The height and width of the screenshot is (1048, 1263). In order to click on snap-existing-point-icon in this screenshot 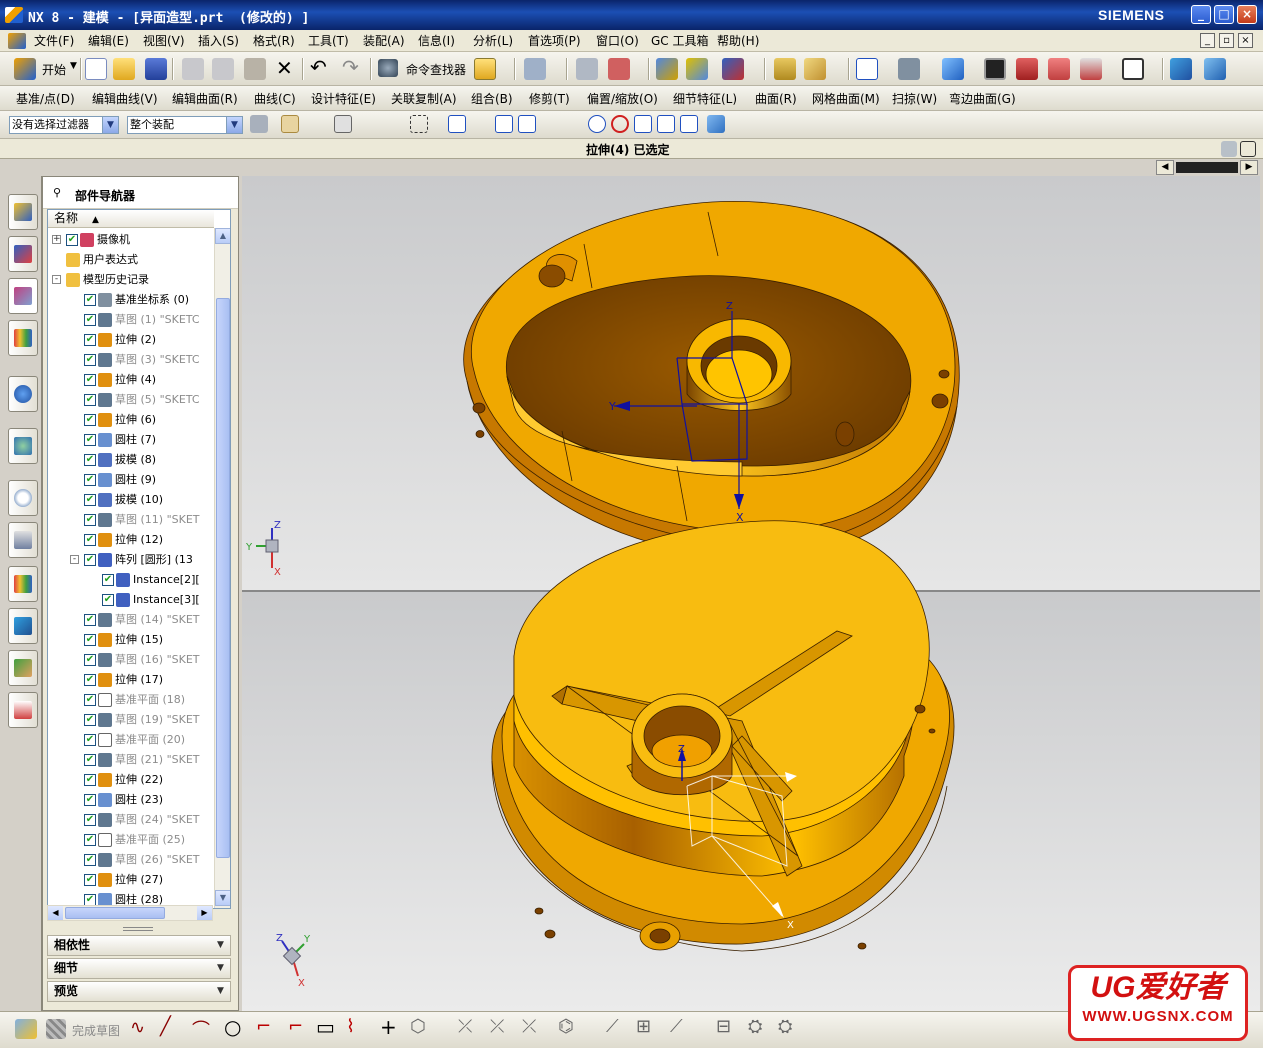, I will do `click(457, 124)`.